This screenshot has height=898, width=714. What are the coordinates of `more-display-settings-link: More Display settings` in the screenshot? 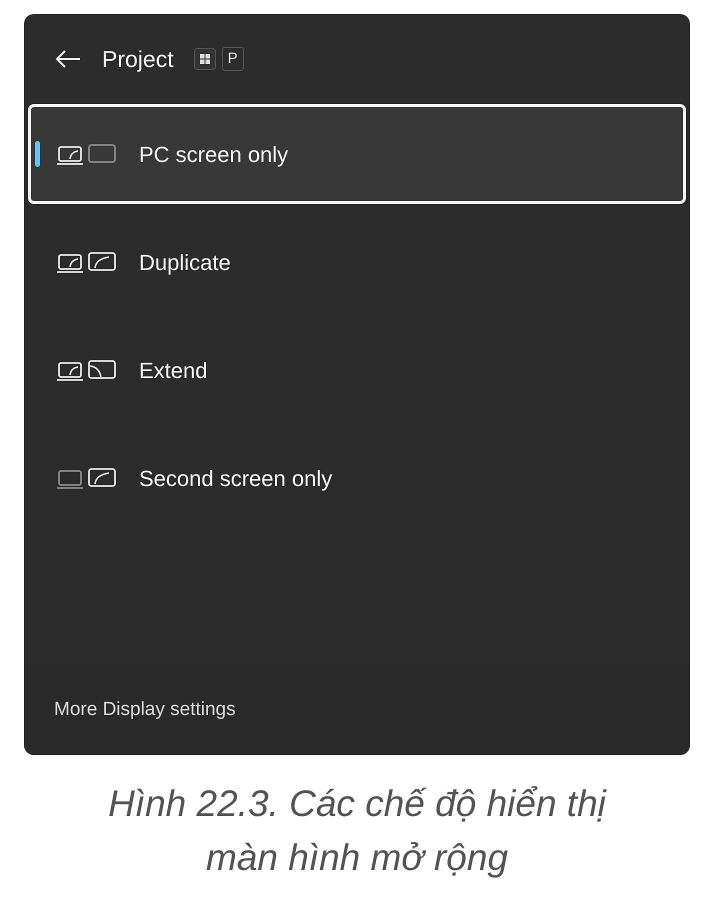 It's located at (145, 710).